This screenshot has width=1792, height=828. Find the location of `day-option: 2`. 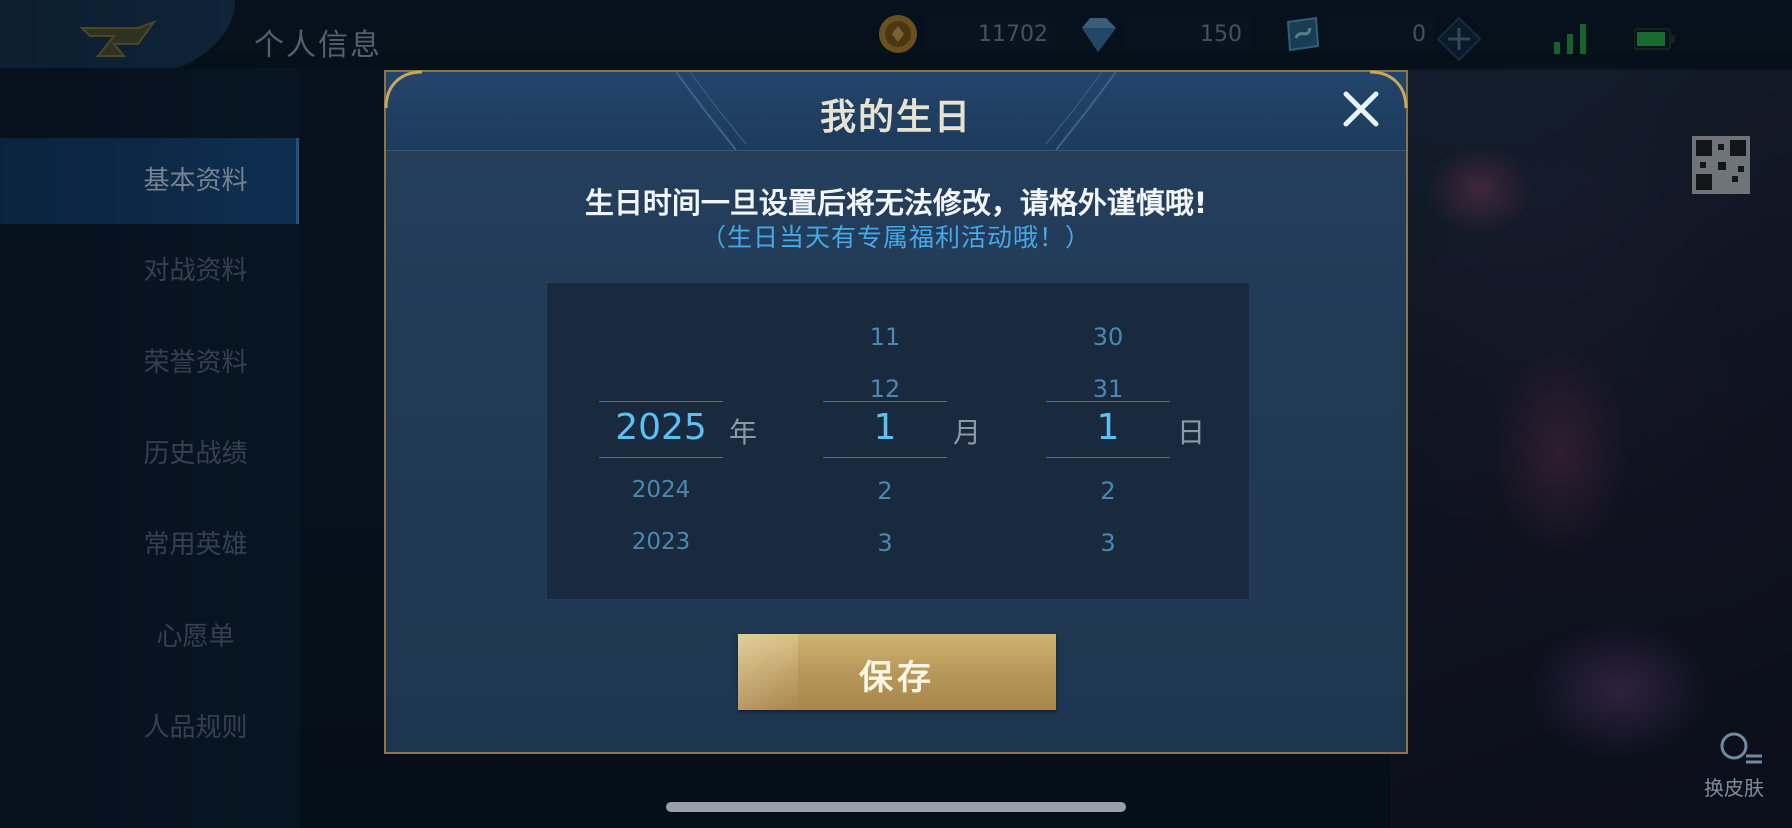

day-option: 2 is located at coordinates (1108, 491).